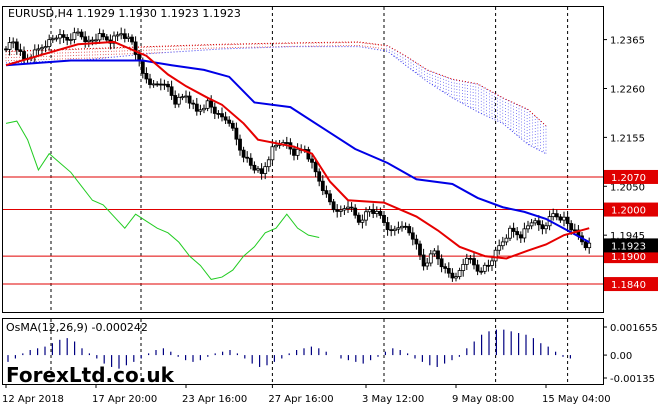  I want to click on time-tick-label-0: 12 Apr 2018, so click(33, 399).